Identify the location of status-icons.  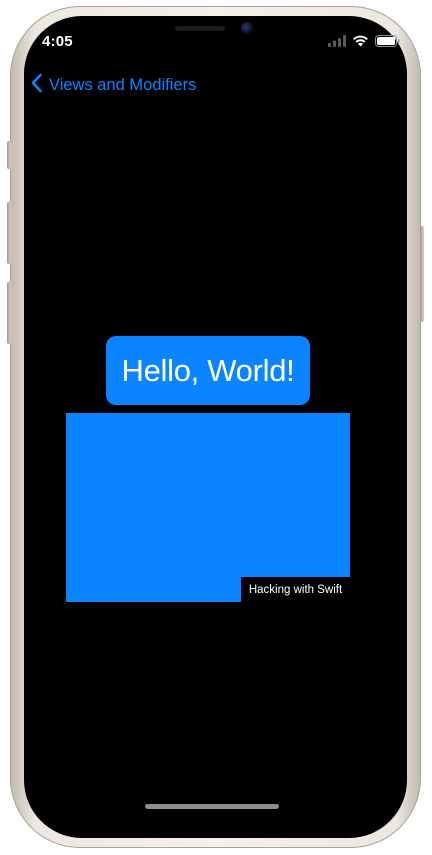
(364, 43).